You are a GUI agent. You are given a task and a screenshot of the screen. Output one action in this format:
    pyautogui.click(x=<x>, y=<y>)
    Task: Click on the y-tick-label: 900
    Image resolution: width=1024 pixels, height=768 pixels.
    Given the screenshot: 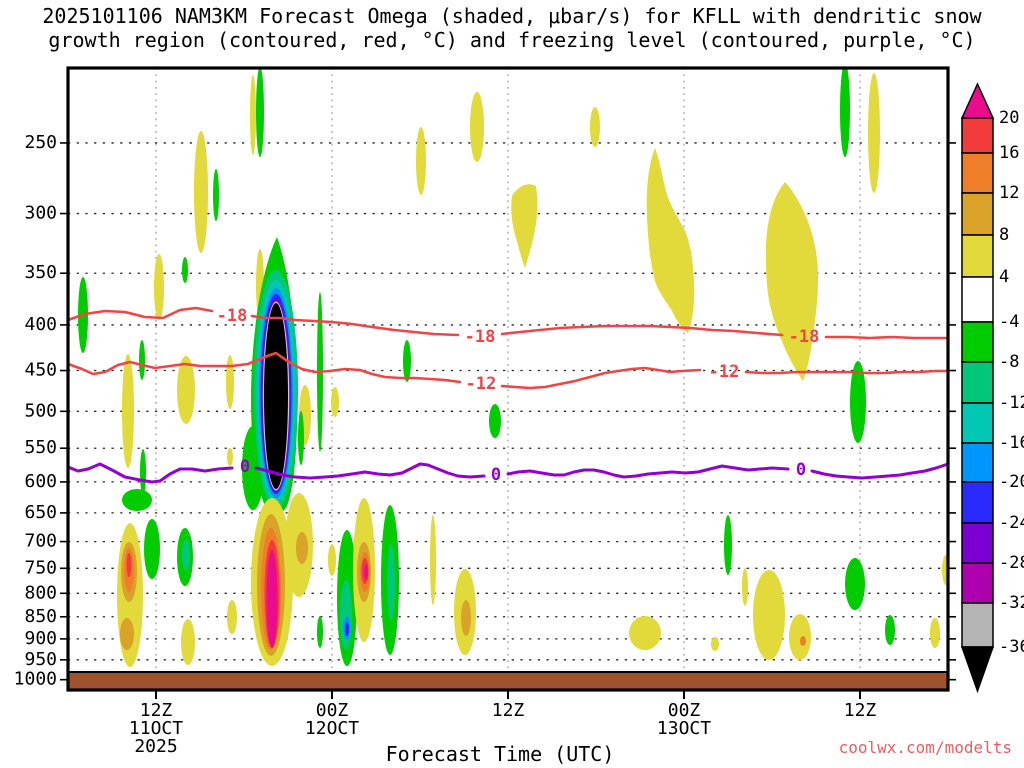 What is the action you would take?
    pyautogui.click(x=40, y=638)
    